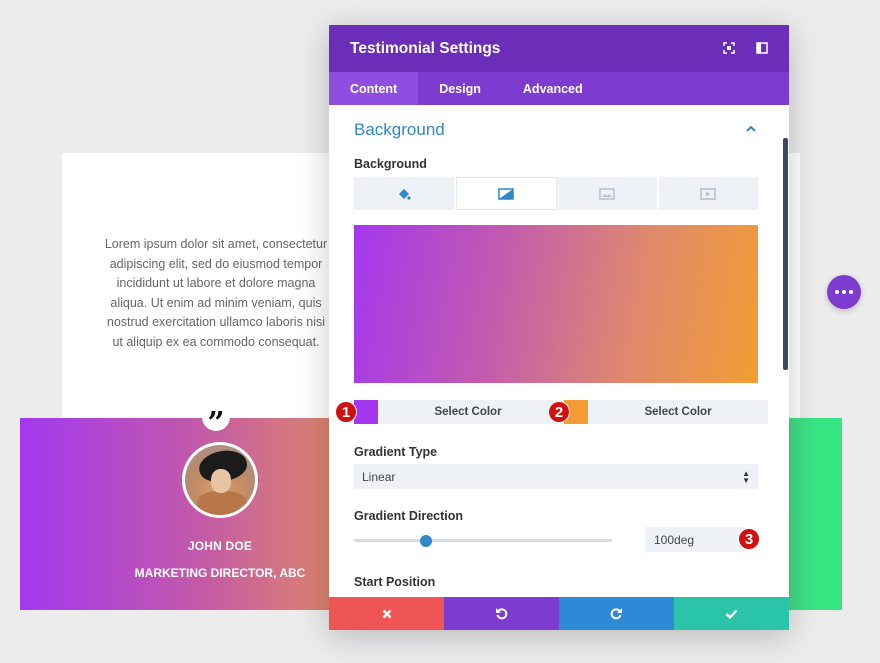  I want to click on cancel-button, so click(386, 613).